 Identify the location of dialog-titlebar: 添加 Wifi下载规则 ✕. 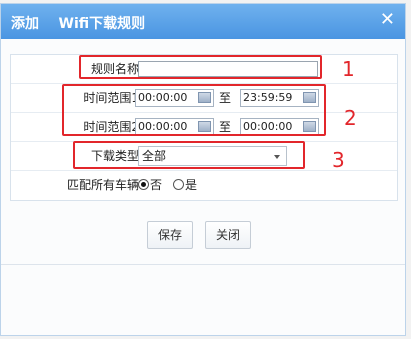
(203, 21).